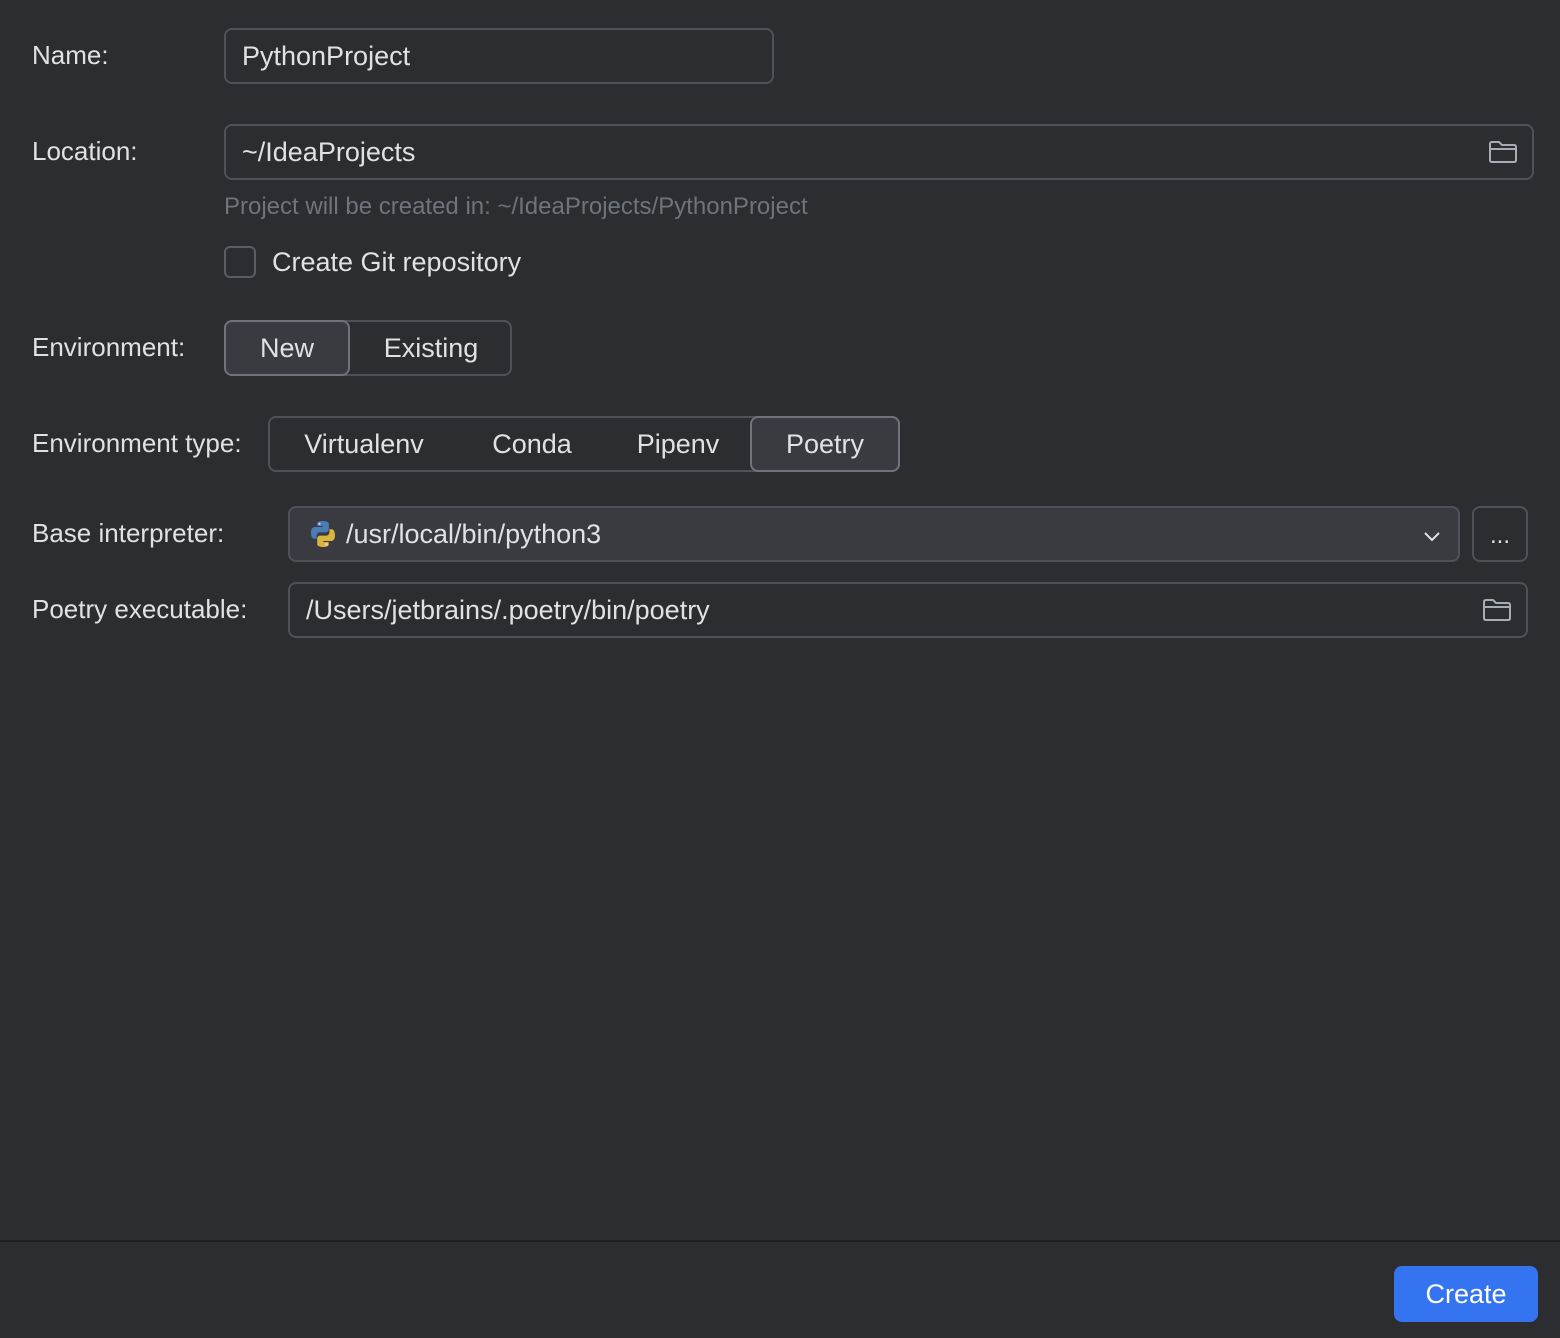 The height and width of the screenshot is (1338, 1560). Describe the element at coordinates (364, 444) in the screenshot. I see `environment-type-virtualenv-button: Virtualenv` at that location.